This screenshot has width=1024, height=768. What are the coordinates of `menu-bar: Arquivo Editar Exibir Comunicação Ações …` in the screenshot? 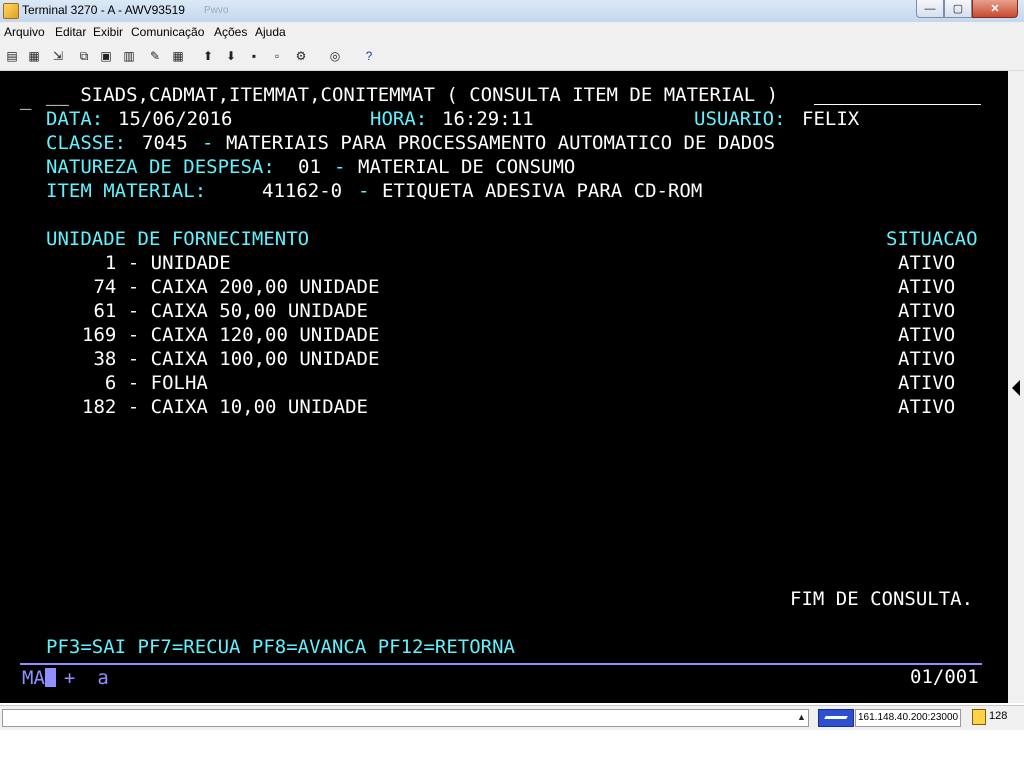 It's located at (512, 32).